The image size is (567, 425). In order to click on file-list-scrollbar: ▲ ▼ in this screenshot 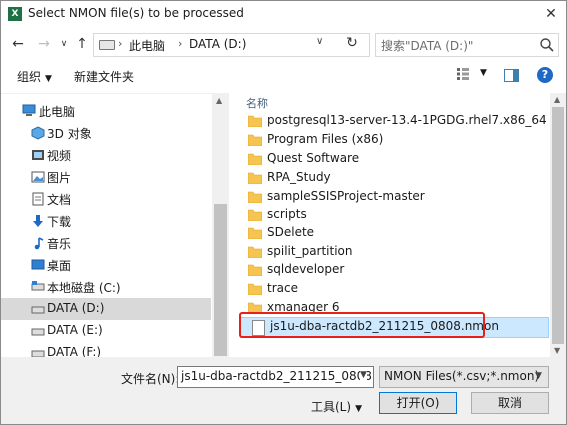, I will do `click(558, 225)`.